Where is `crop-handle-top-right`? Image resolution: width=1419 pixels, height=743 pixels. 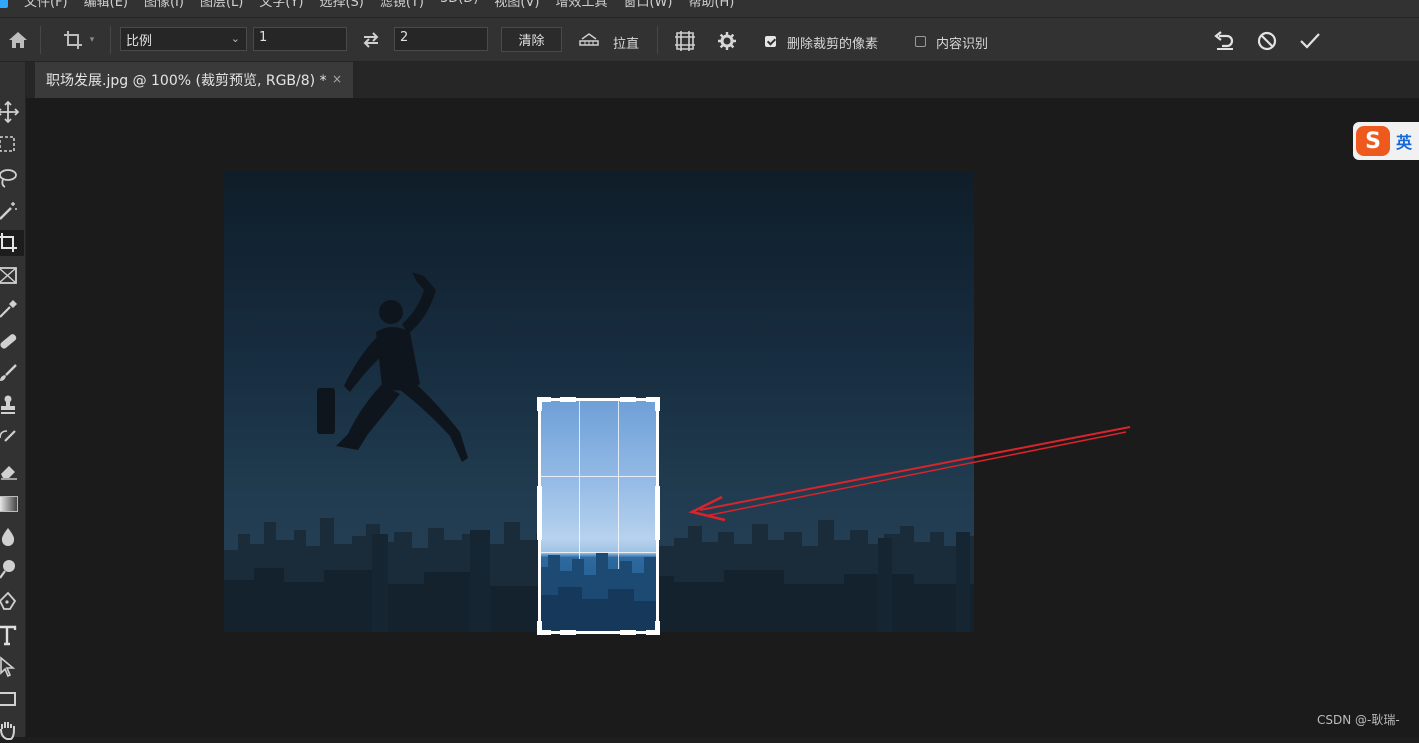 crop-handle-top-right is located at coordinates (657, 404).